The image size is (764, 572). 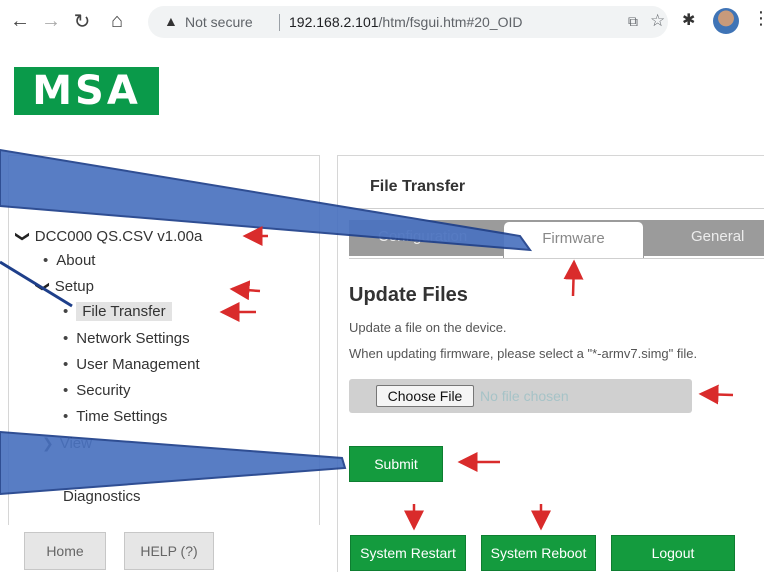 I want to click on tab-firmware: Firmware, so click(x=573, y=240).